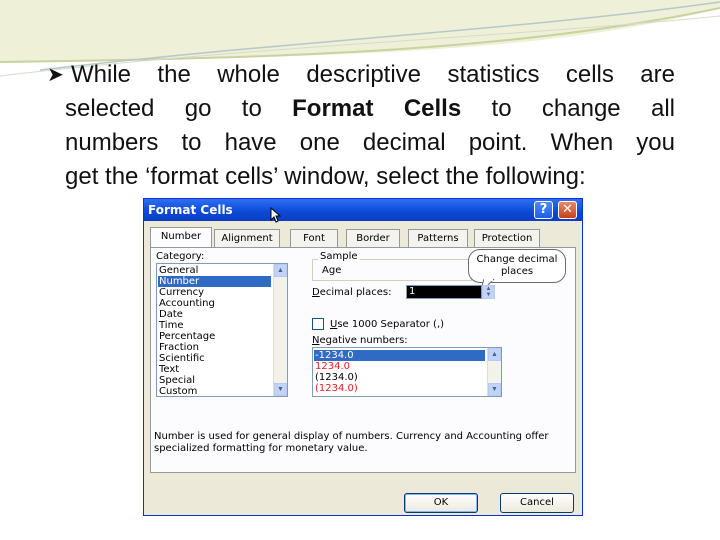 Image resolution: width=720 pixels, height=540 pixels. What do you see at coordinates (567, 210) in the screenshot?
I see `close-button: ✕` at bounding box center [567, 210].